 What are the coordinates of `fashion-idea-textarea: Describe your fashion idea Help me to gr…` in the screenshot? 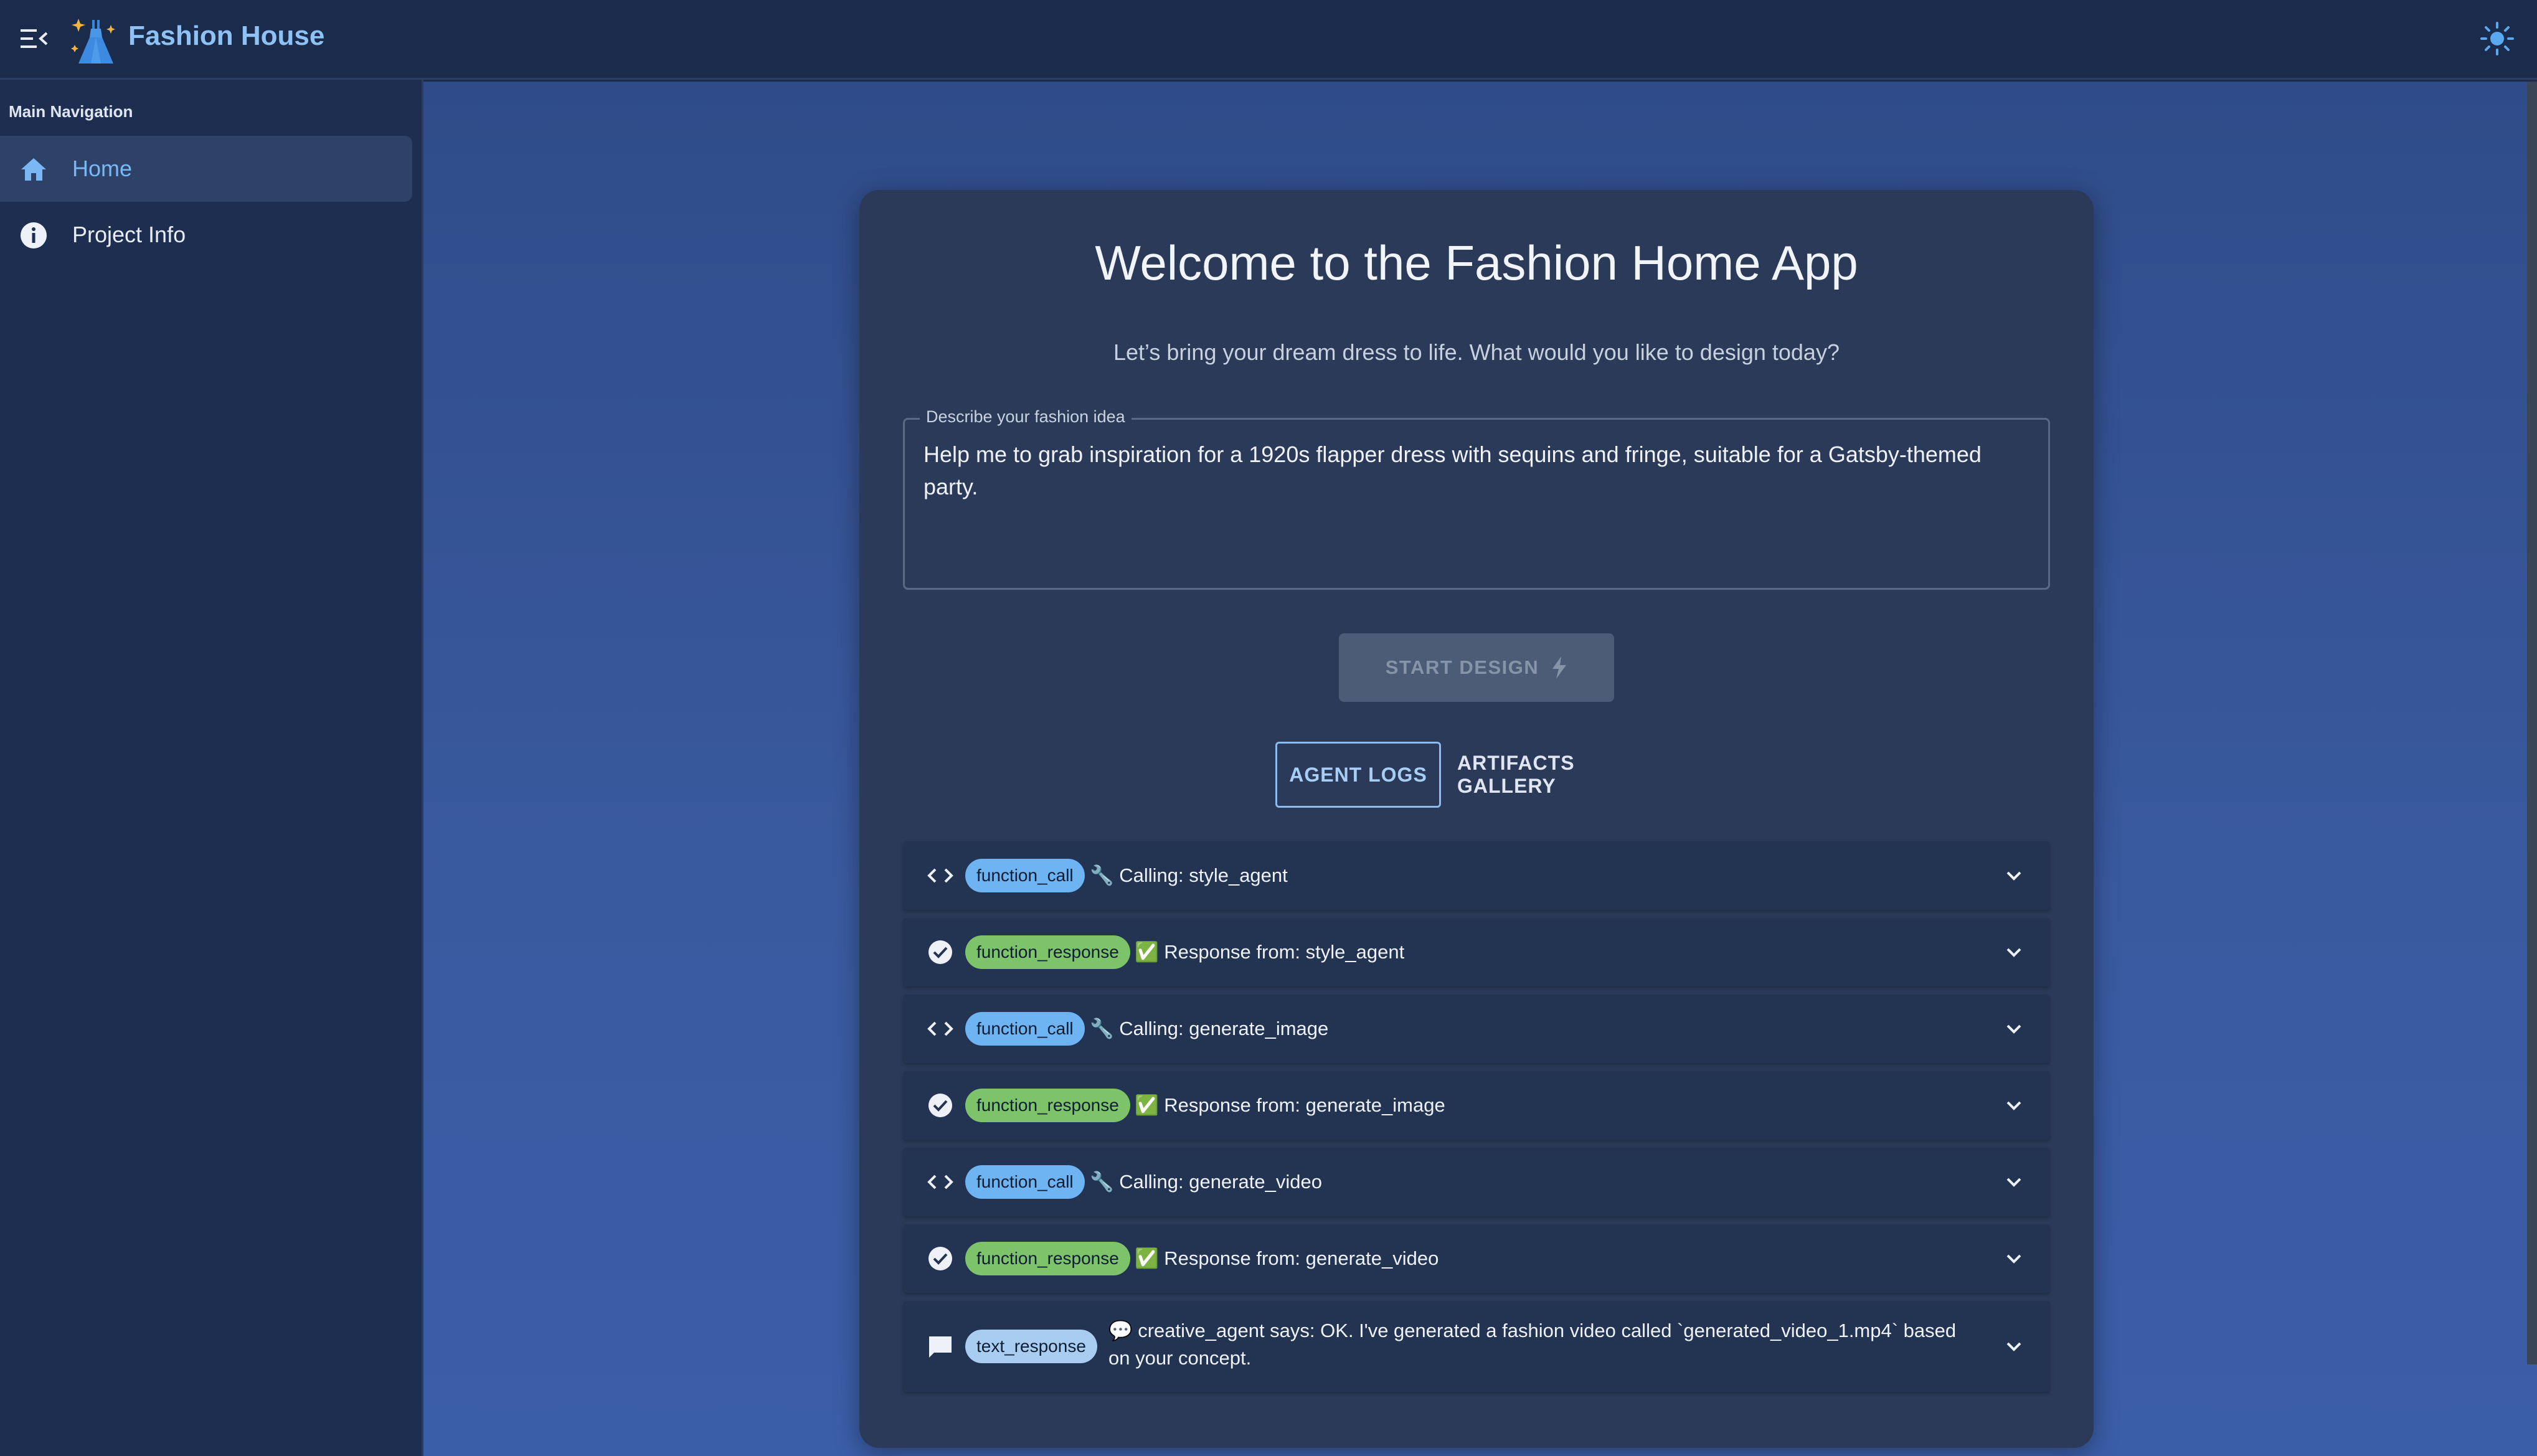 It's located at (1476, 498).